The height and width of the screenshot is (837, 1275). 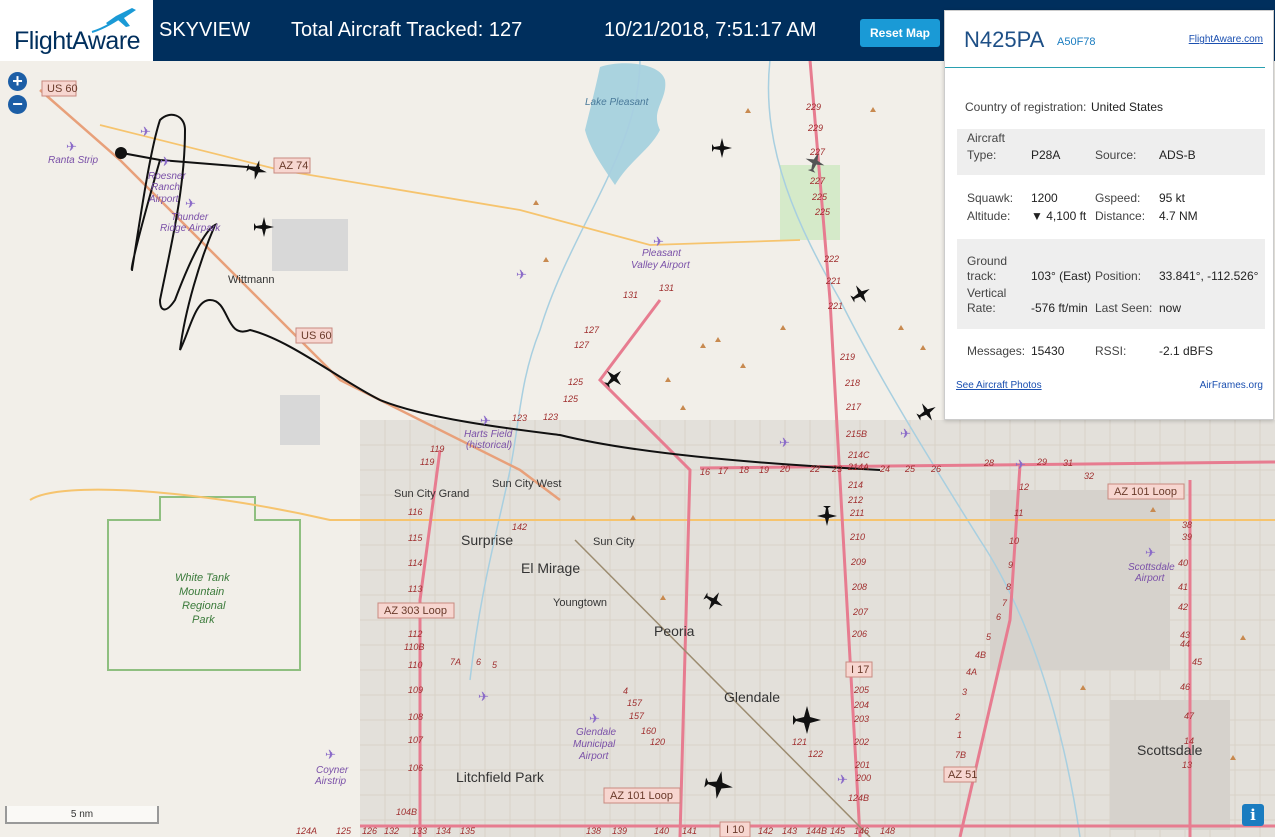 I want to click on svg-text: Airport, so click(x=594, y=756).